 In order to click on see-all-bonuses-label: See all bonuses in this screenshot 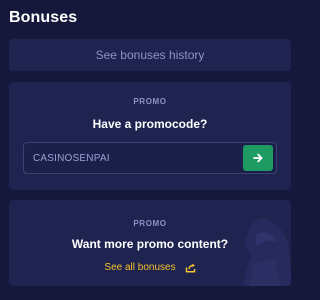, I will do `click(140, 267)`.